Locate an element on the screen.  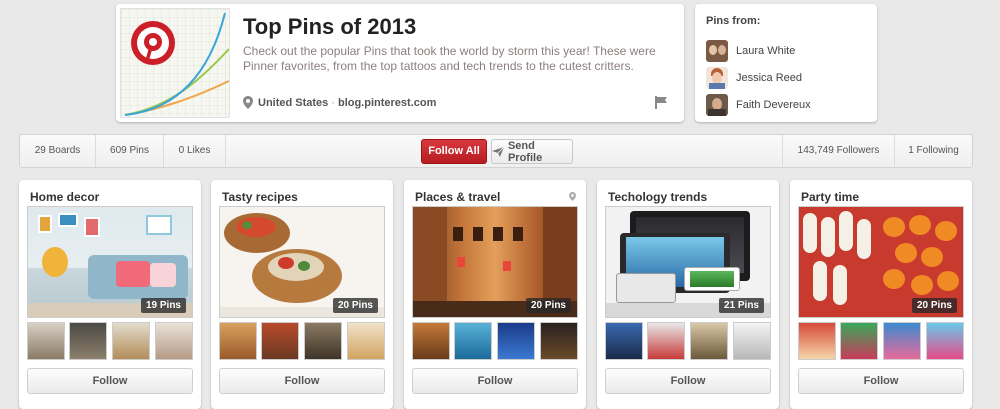
flag-icon is located at coordinates (661, 102).